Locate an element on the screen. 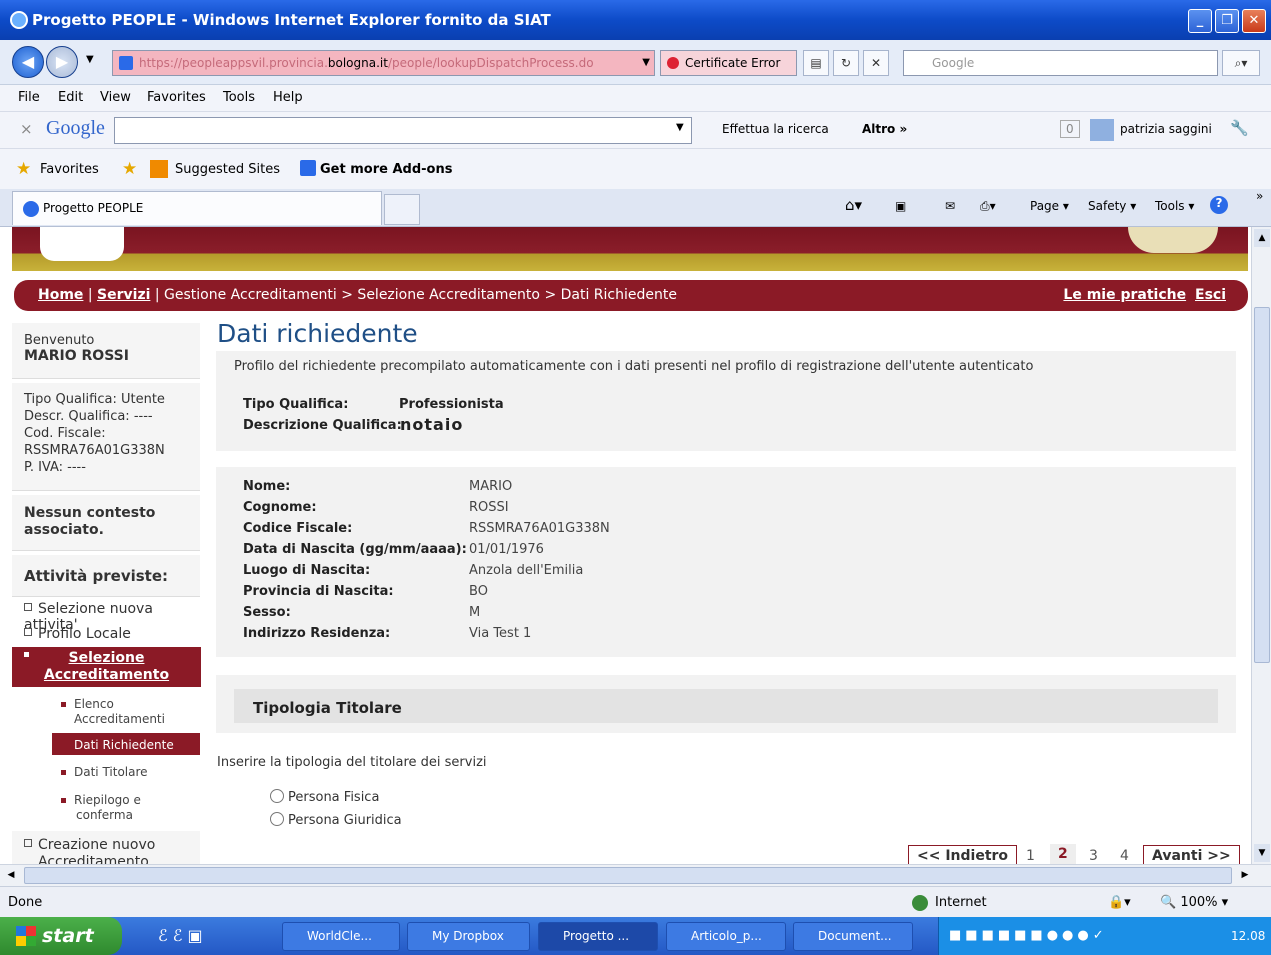 The width and height of the screenshot is (1271, 955). mie-pratiche-link: Le mie pratiche is located at coordinates (1124, 295).